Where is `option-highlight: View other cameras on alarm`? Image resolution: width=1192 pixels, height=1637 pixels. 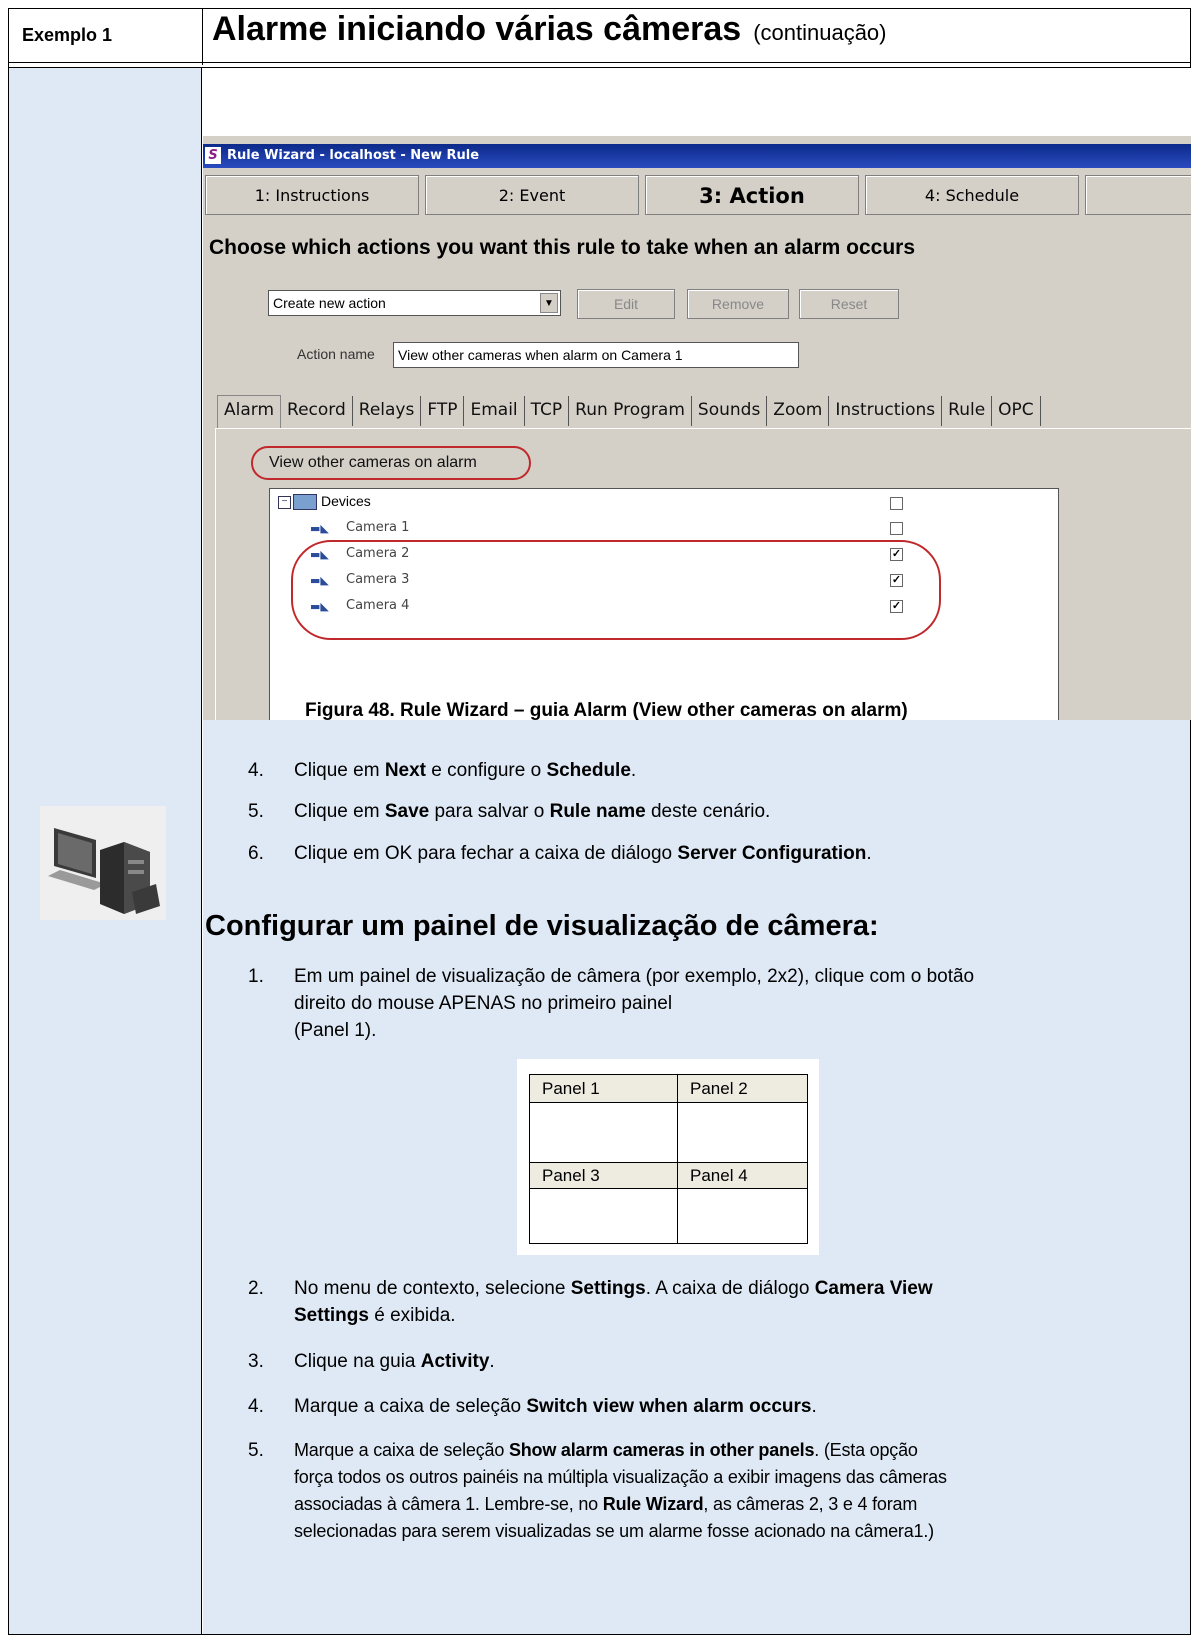 option-highlight: View other cameras on alarm is located at coordinates (391, 463).